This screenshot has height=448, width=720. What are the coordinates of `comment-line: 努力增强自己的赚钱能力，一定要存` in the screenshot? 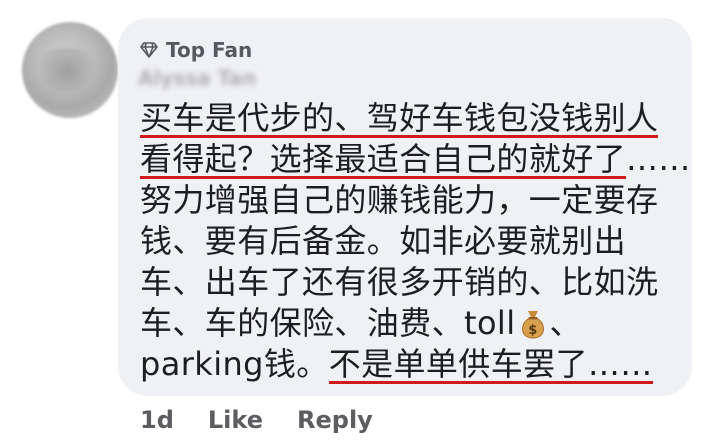 It's located at (410, 200).